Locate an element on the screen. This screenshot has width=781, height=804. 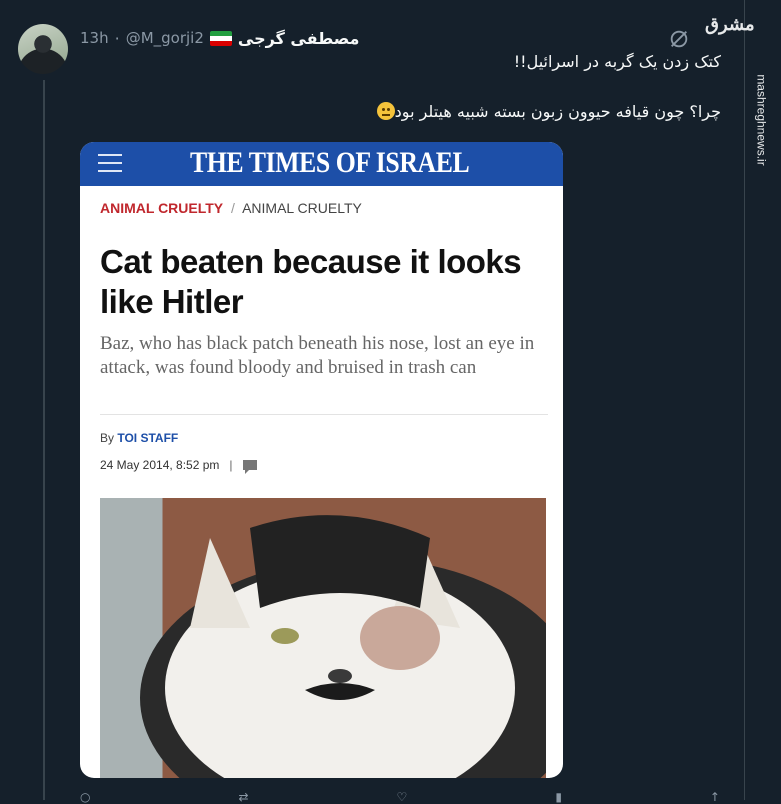
tweet-text-line1: کتک زدن یک گربه در اسرائیل!! is located at coordinates (617, 61).